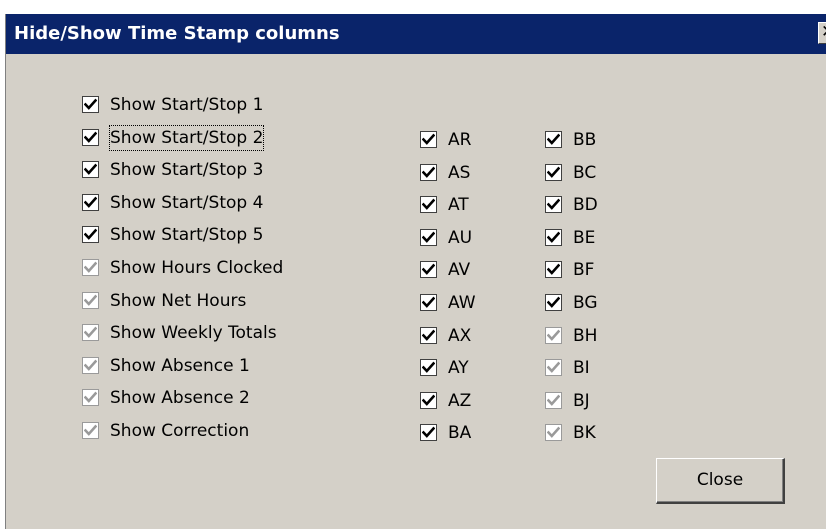  I want to click on checkbox-label: AY, so click(458, 368).